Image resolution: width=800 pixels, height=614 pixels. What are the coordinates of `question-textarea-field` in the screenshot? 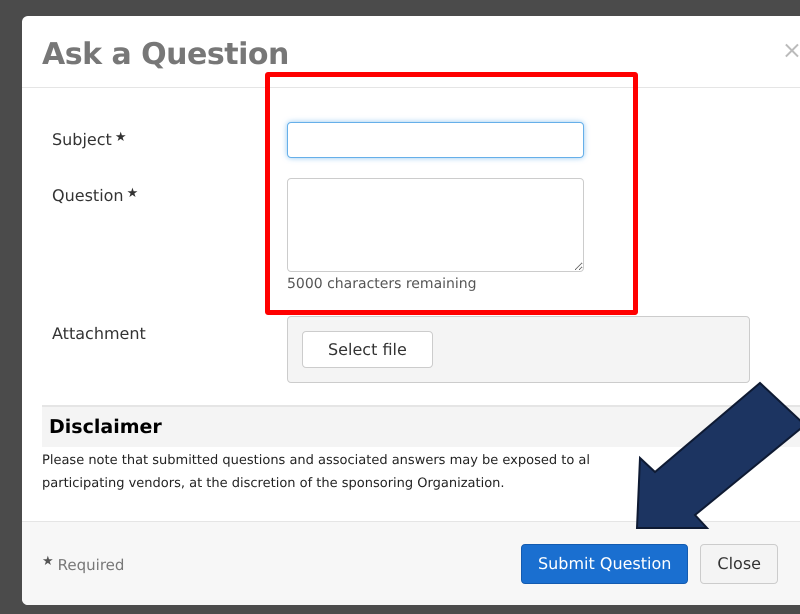 It's located at (435, 225).